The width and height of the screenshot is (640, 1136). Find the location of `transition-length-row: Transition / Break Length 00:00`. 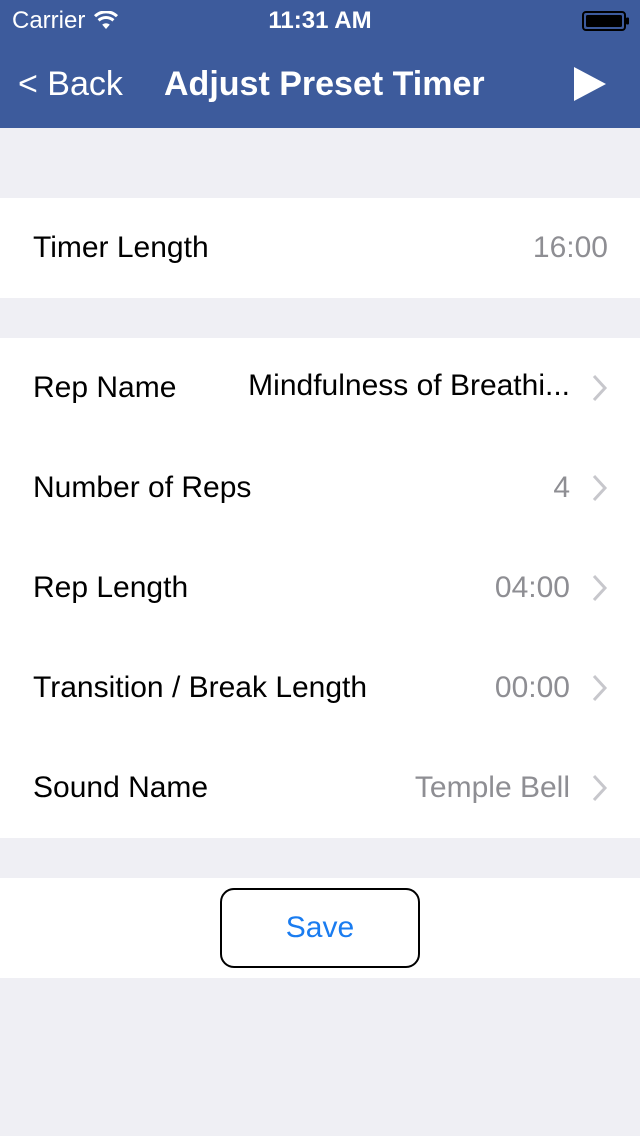

transition-length-row: Transition / Break Length 00:00 is located at coordinates (320, 688).